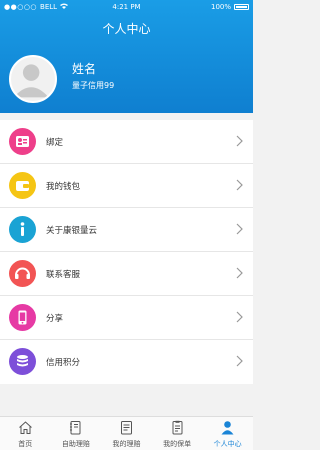 The height and width of the screenshot is (450, 320). I want to click on tab-home: 首页, so click(25, 433).